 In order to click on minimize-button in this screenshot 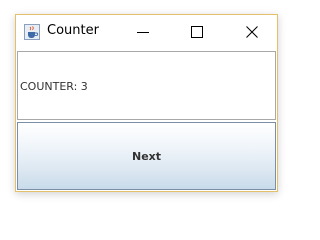, I will do `click(143, 32)`.